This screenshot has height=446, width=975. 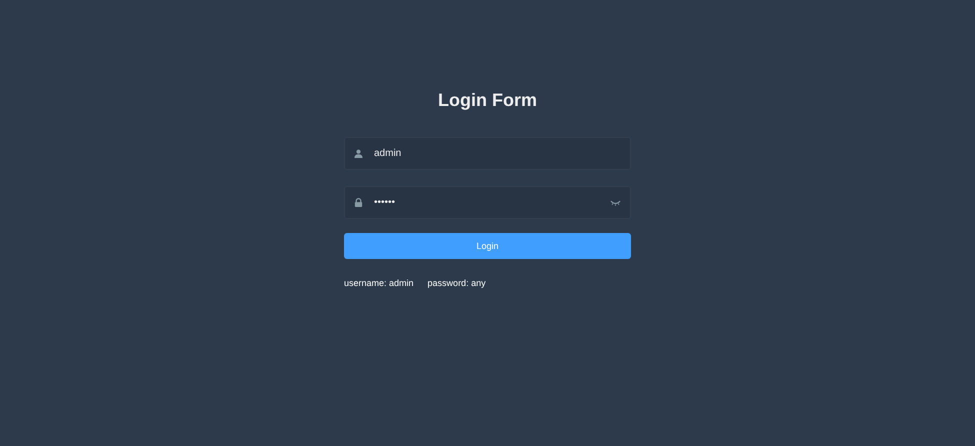 What do you see at coordinates (358, 153) in the screenshot?
I see `user-icon` at bounding box center [358, 153].